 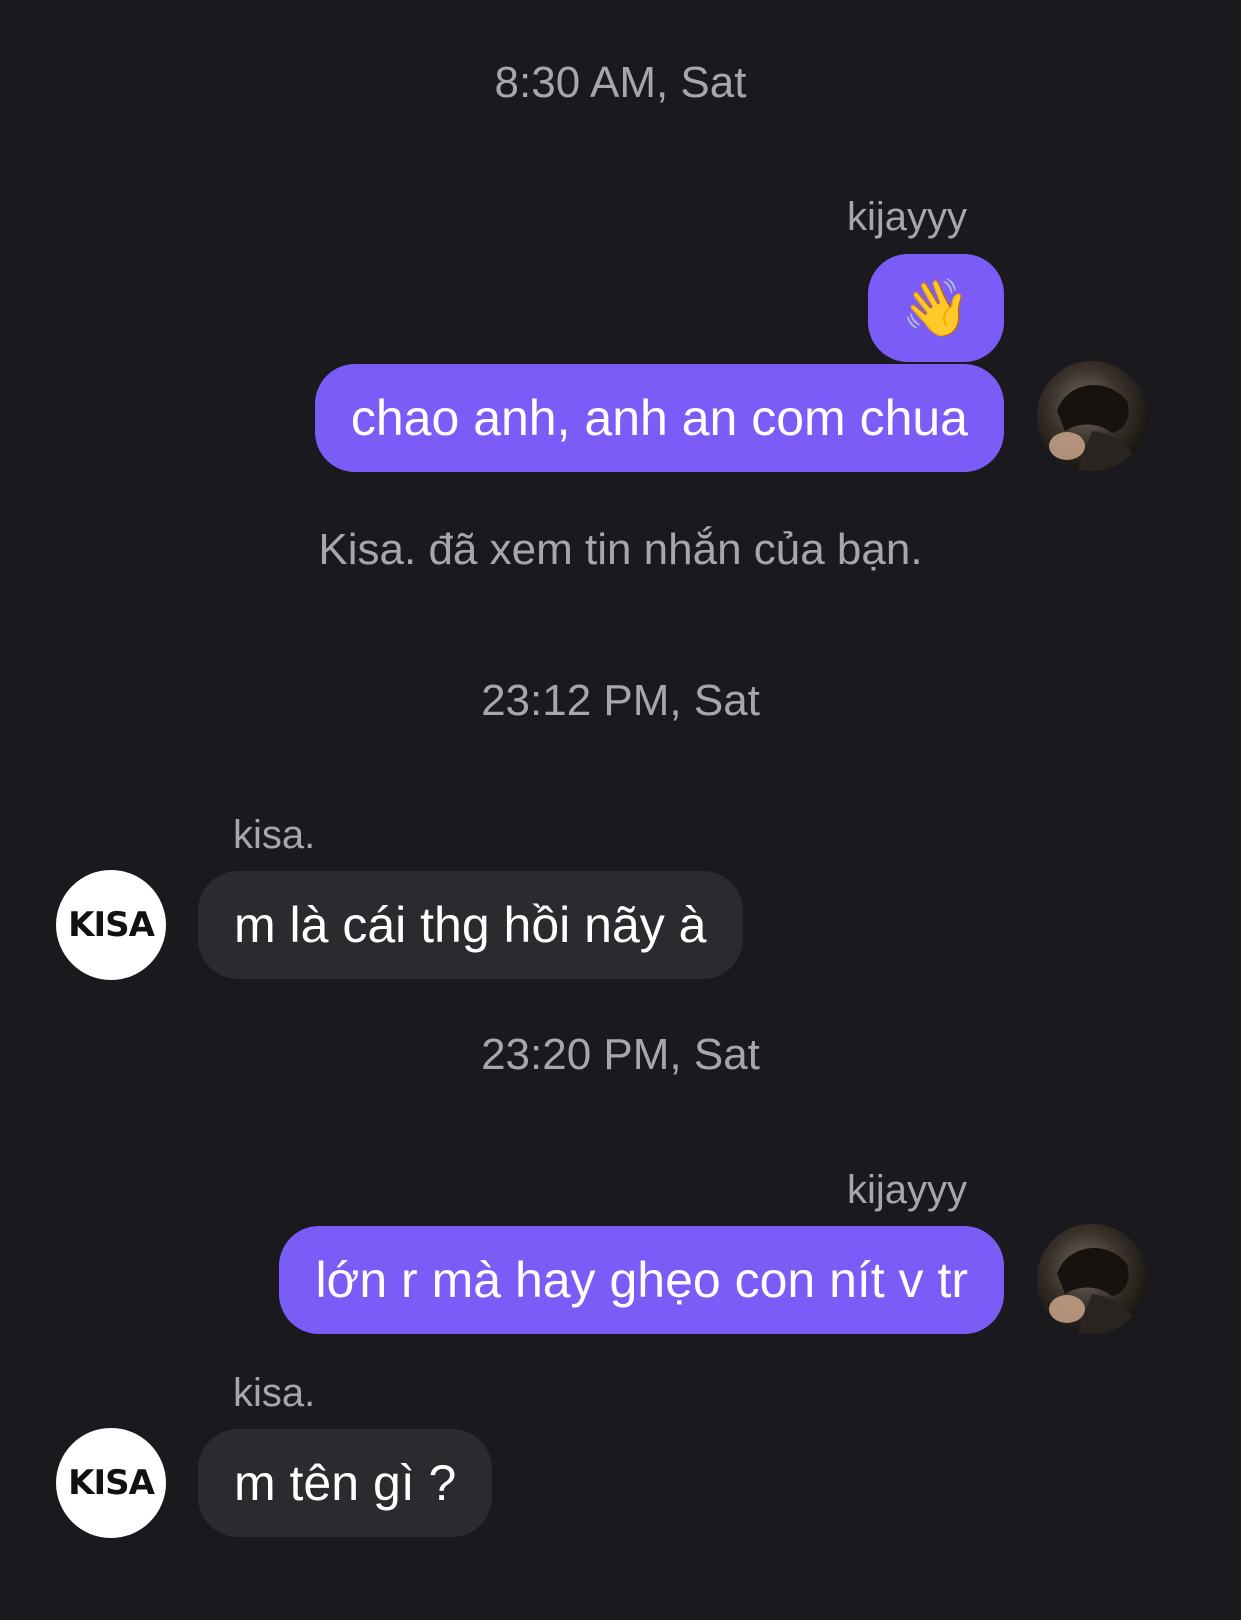 I want to click on message-bubble-outgoing: chao anh, anh an com chua, so click(x=659, y=418).